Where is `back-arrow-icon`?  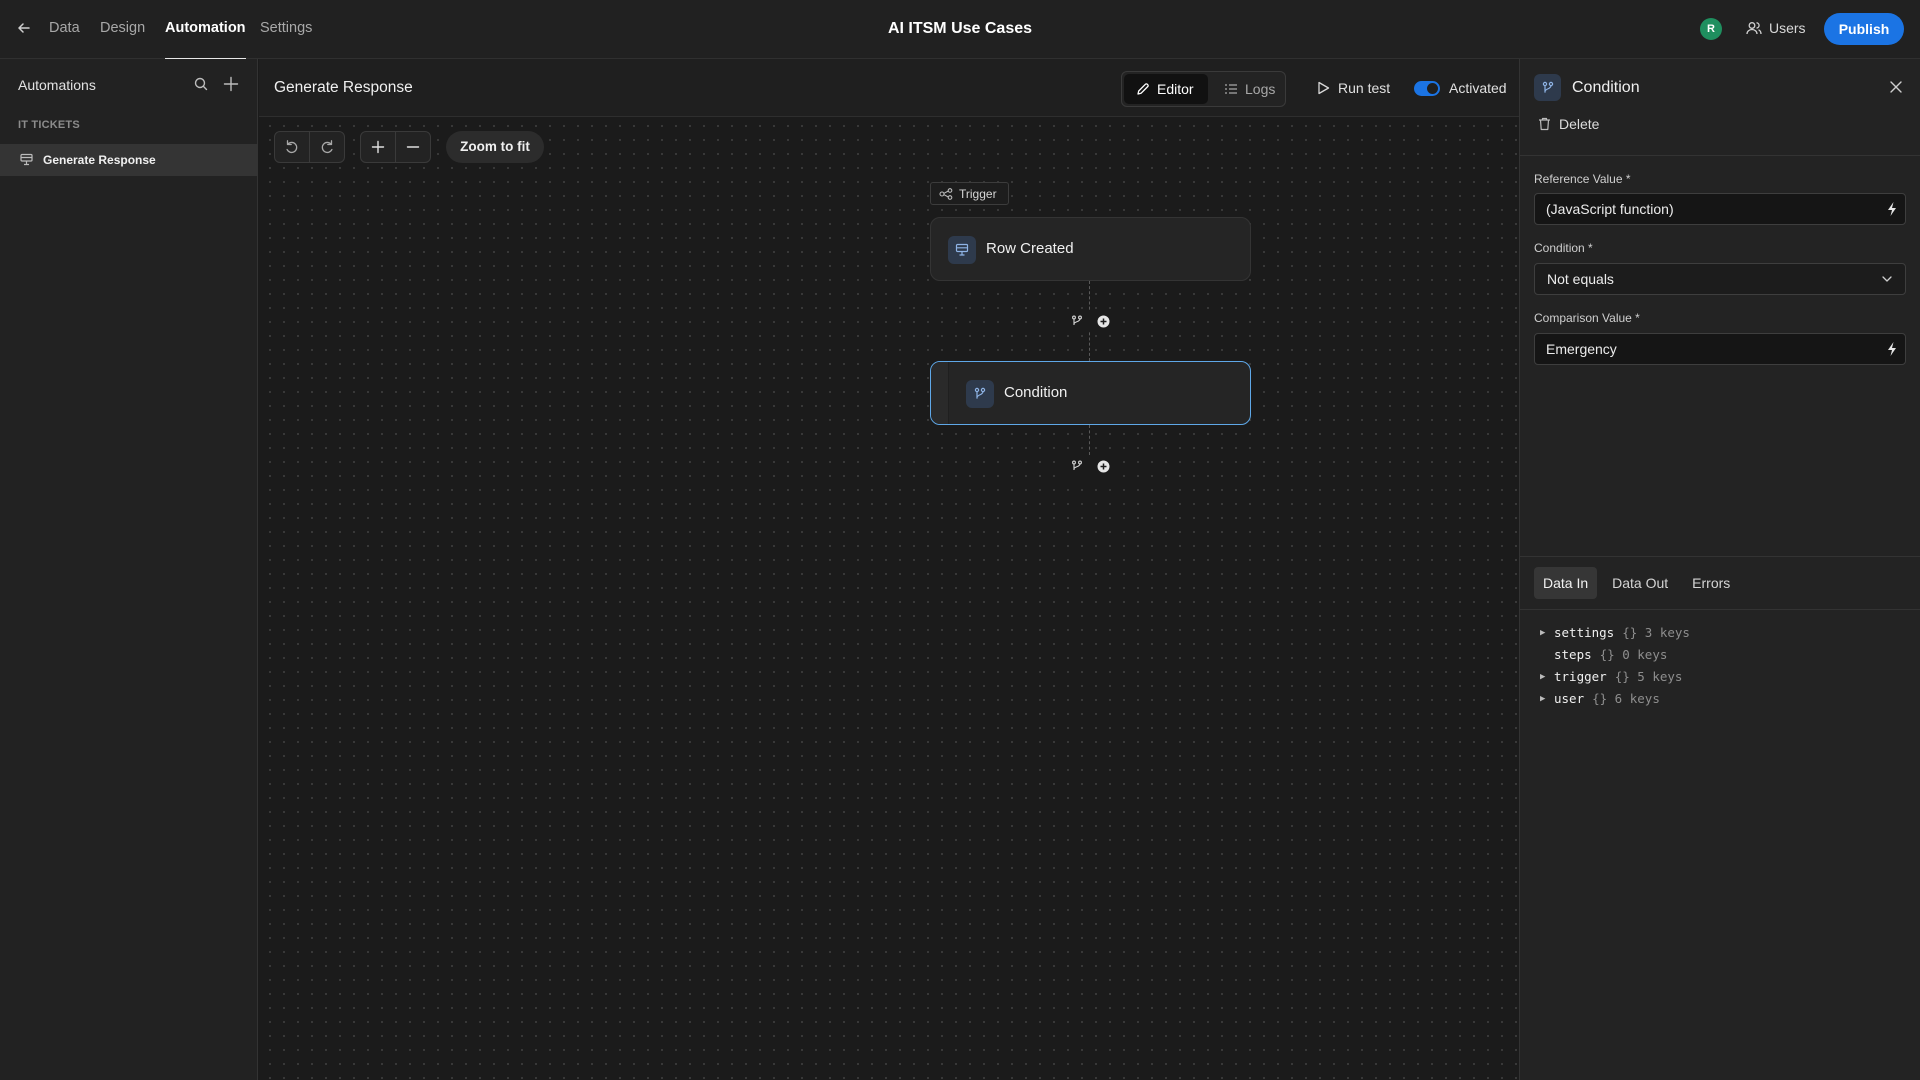
back-arrow-icon is located at coordinates (24, 28).